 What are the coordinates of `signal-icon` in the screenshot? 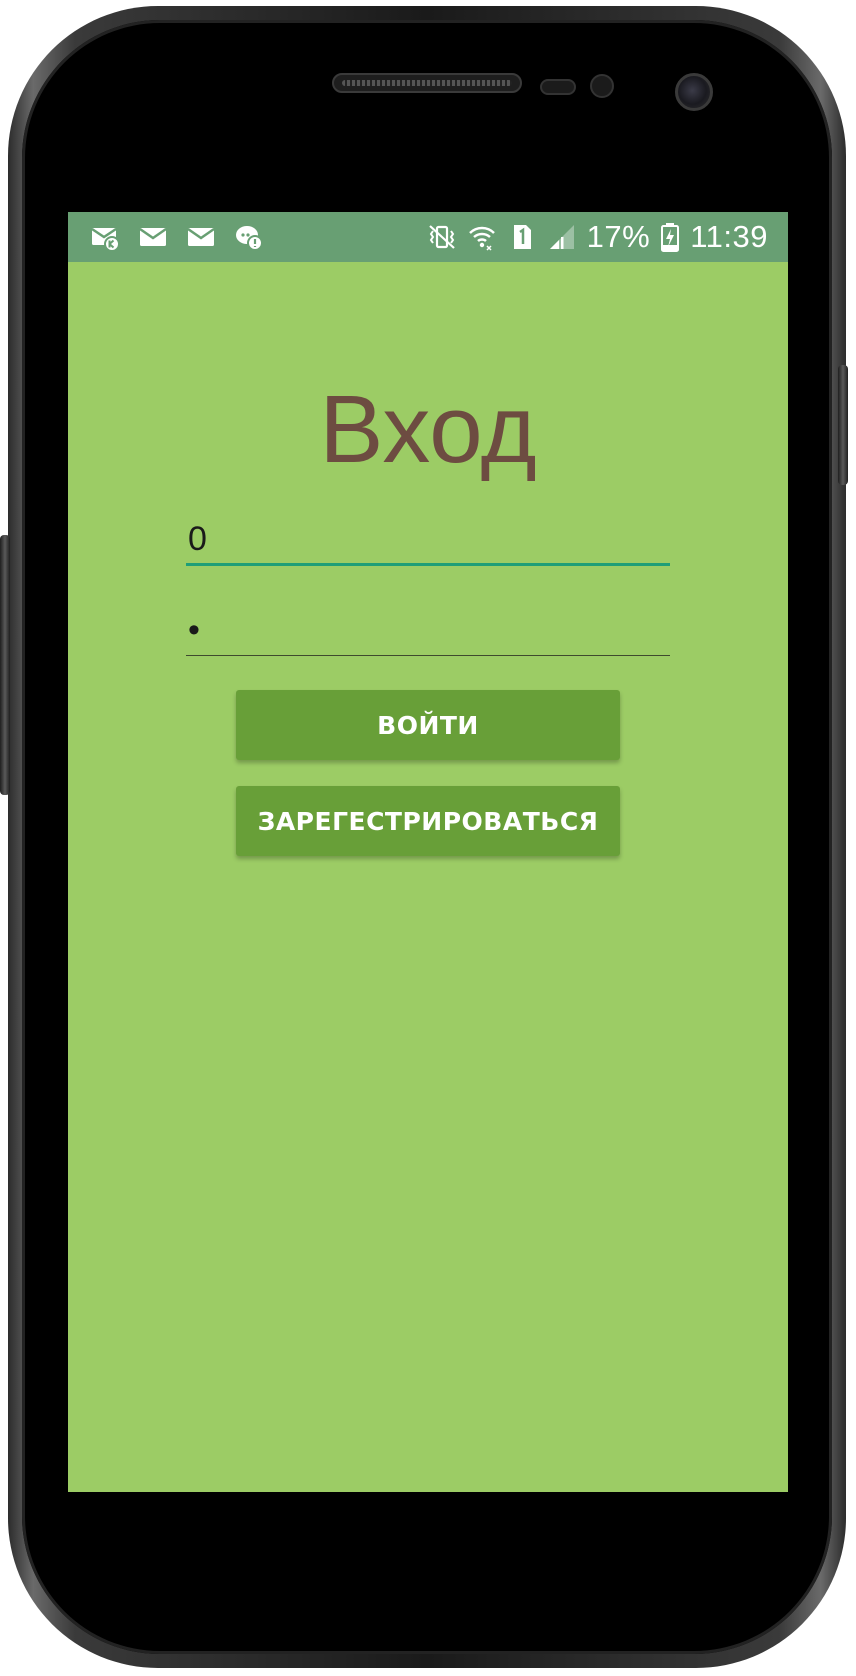 It's located at (562, 237).